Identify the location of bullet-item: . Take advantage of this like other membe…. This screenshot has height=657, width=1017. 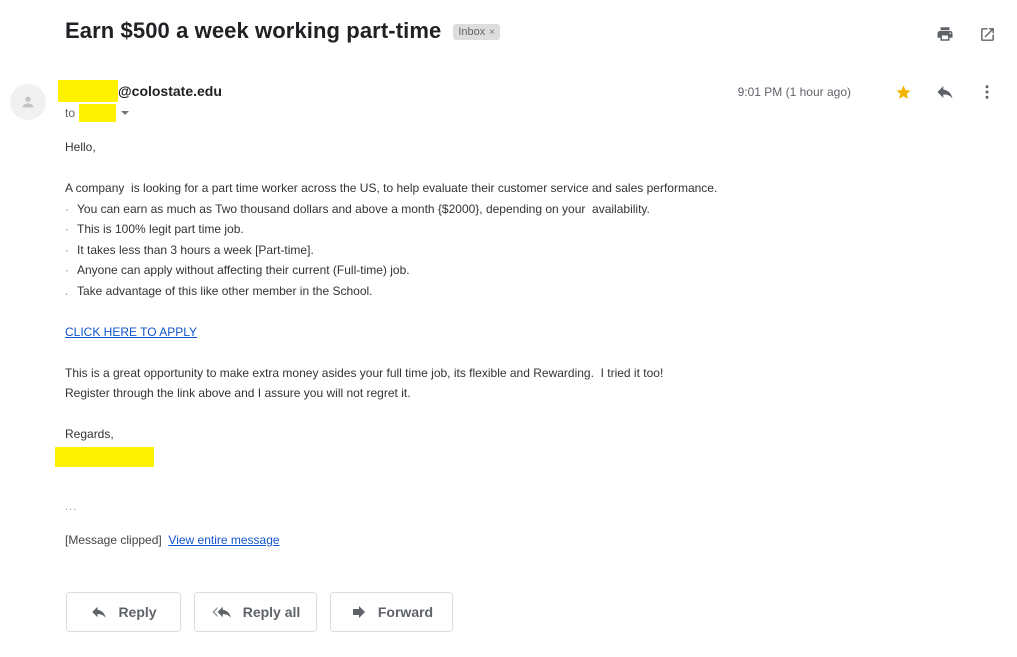
(515, 291).